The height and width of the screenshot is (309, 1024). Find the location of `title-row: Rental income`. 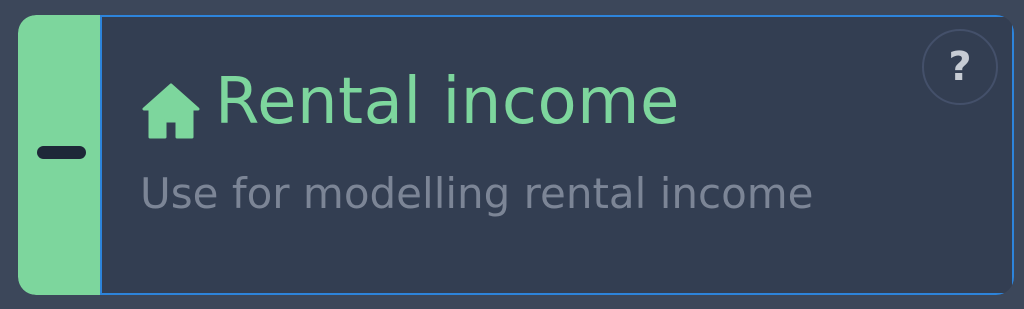

title-row: Rental income is located at coordinates (410, 102).